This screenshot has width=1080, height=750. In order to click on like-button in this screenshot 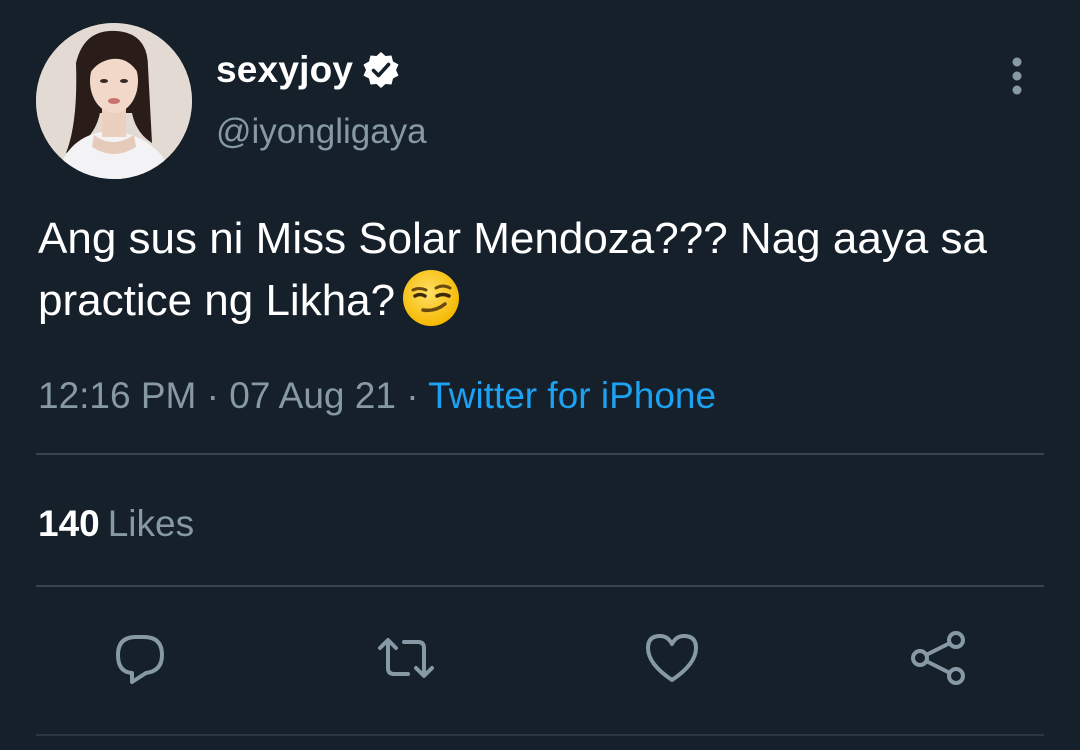, I will do `click(672, 658)`.